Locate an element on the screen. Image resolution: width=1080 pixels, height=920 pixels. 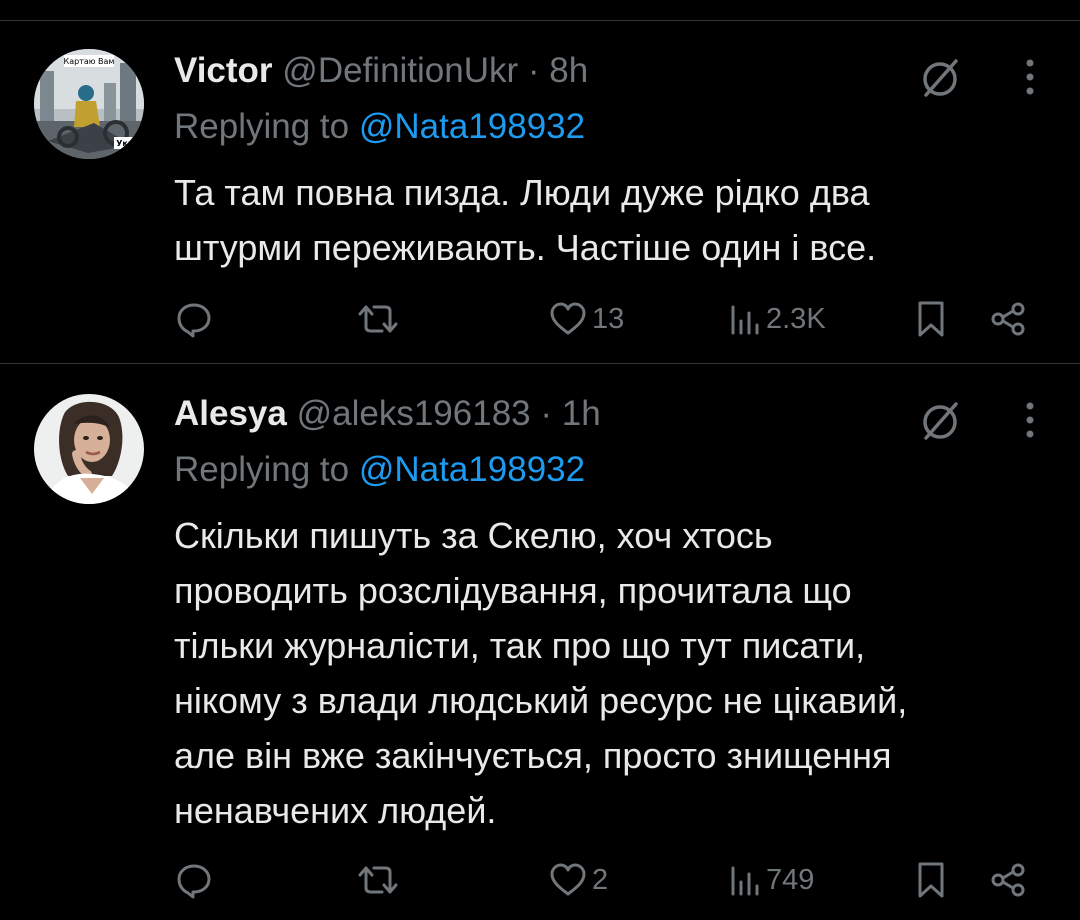
tweet-text-line: проводить розслідування, прочитала що is located at coordinates (513, 590).